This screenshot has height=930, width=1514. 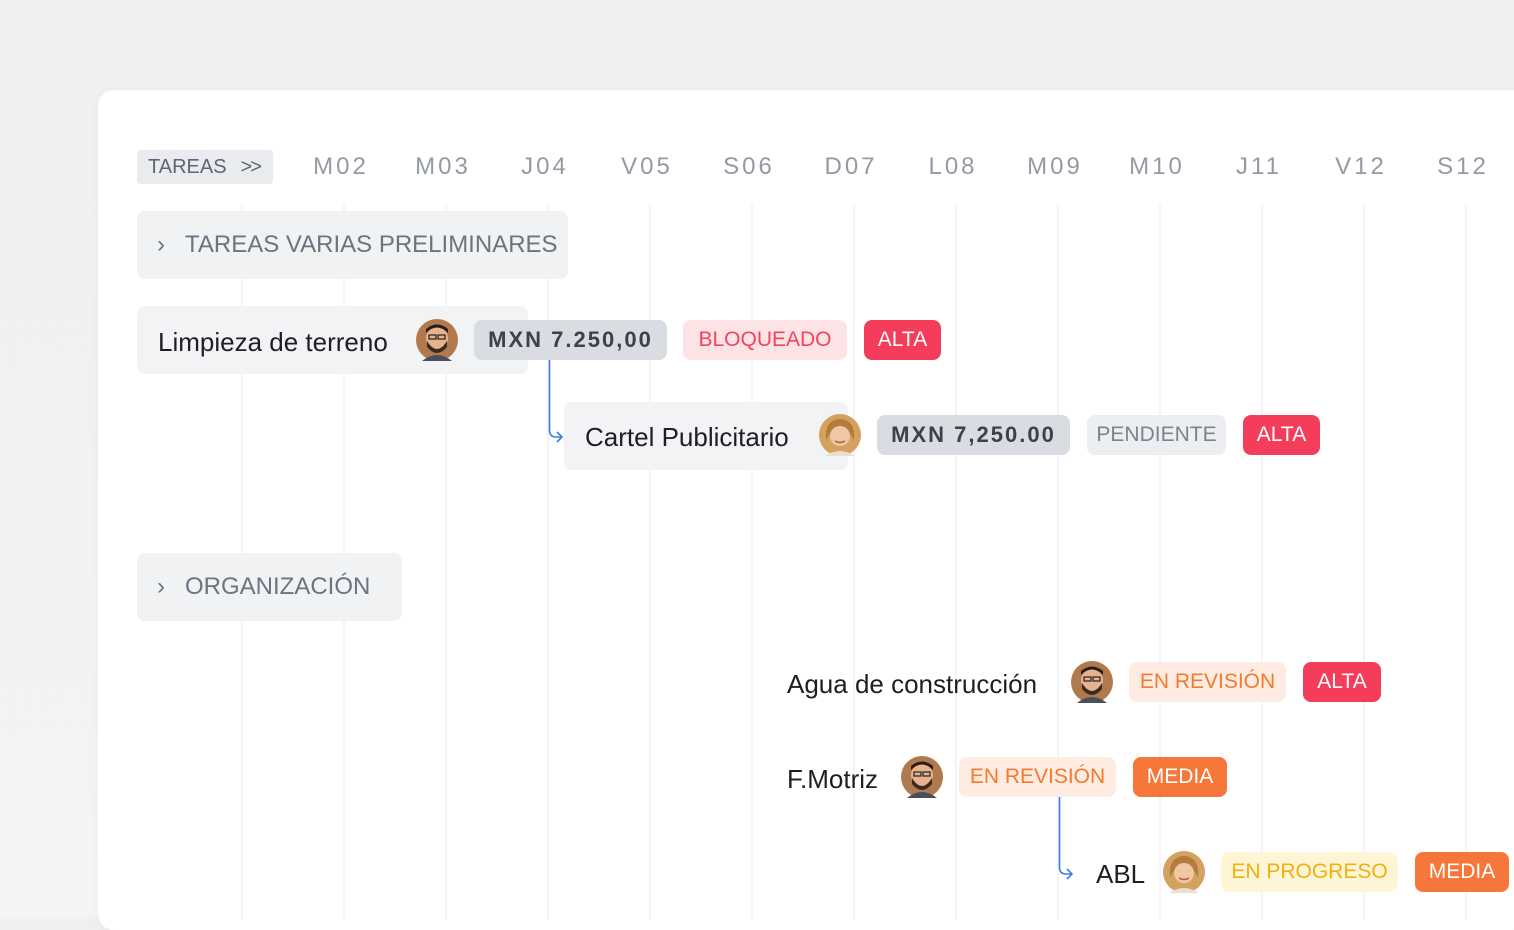 I want to click on group-row-organizacion: › ORGANIZACIÓN, so click(x=269, y=587).